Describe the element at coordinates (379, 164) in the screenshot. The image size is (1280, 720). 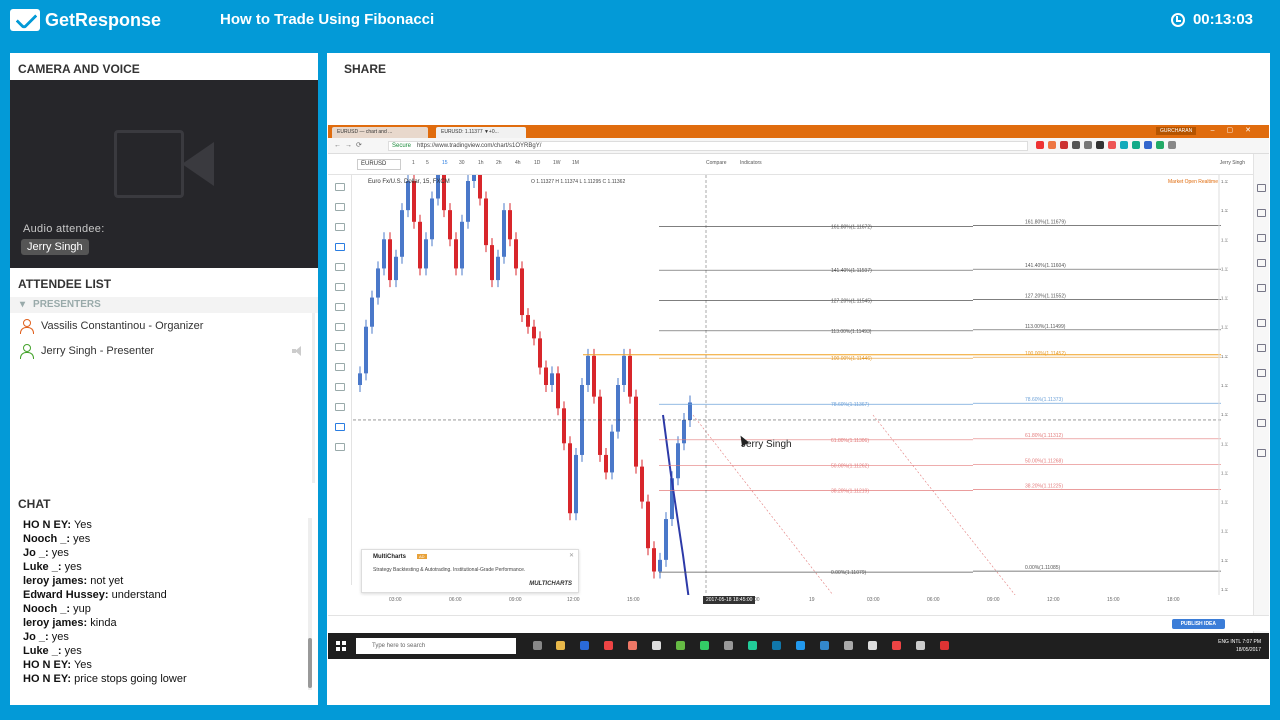
I see `symbol-search: EURUSD` at that location.